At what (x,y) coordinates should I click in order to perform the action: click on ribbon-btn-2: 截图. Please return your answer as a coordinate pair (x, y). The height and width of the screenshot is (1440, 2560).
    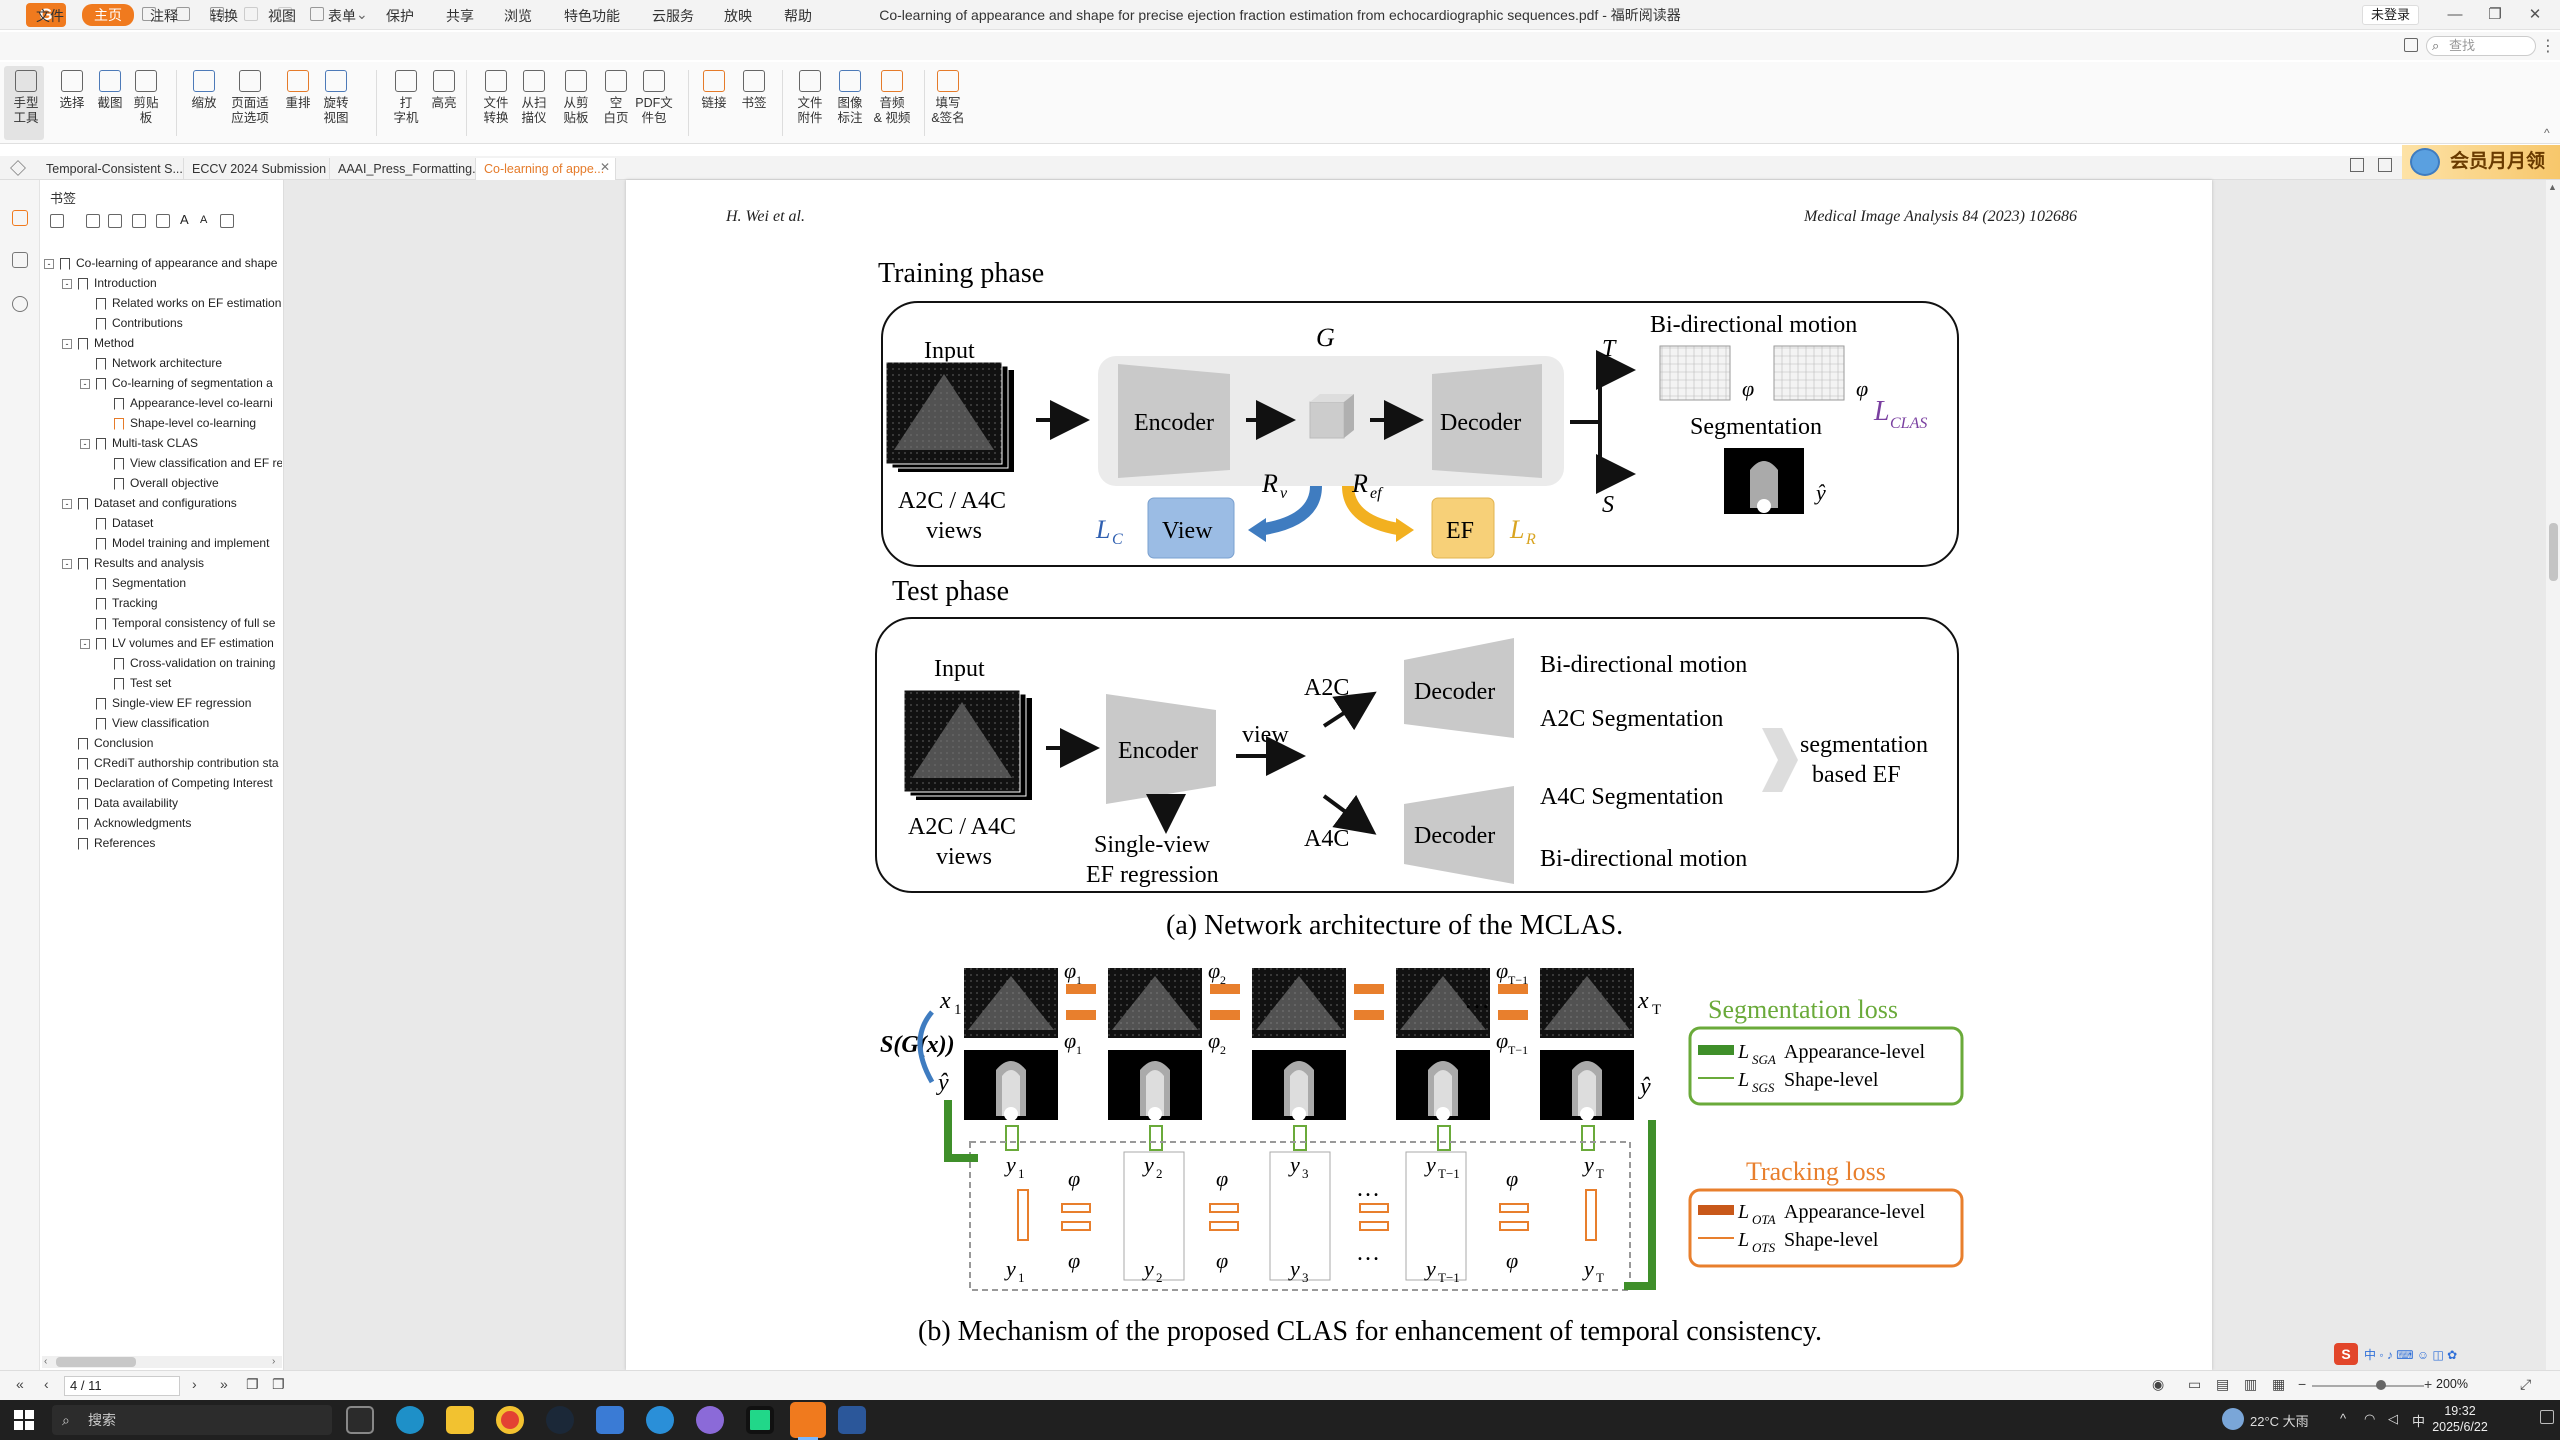
    Looking at the image, I should click on (110, 90).